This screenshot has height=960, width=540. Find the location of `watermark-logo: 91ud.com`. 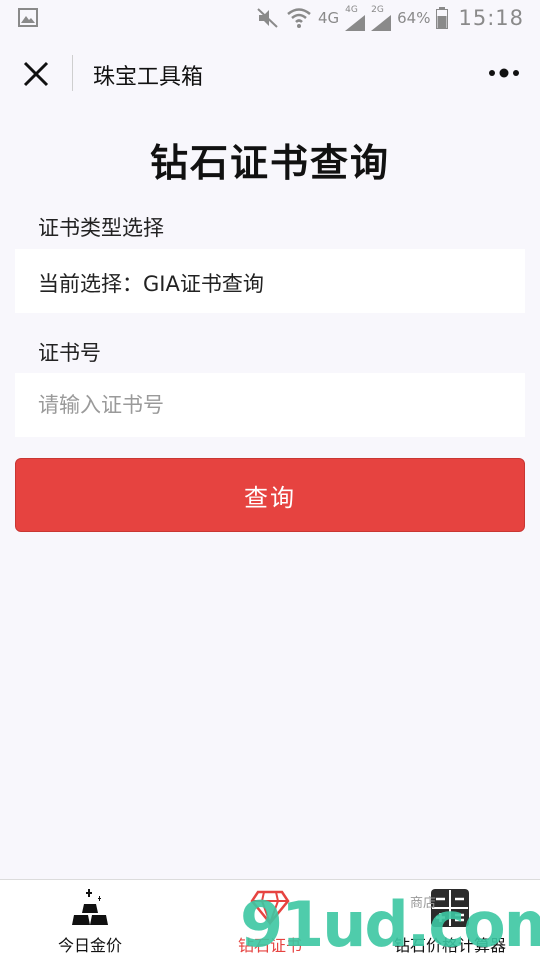

watermark-logo: 91ud.com is located at coordinates (390, 924).